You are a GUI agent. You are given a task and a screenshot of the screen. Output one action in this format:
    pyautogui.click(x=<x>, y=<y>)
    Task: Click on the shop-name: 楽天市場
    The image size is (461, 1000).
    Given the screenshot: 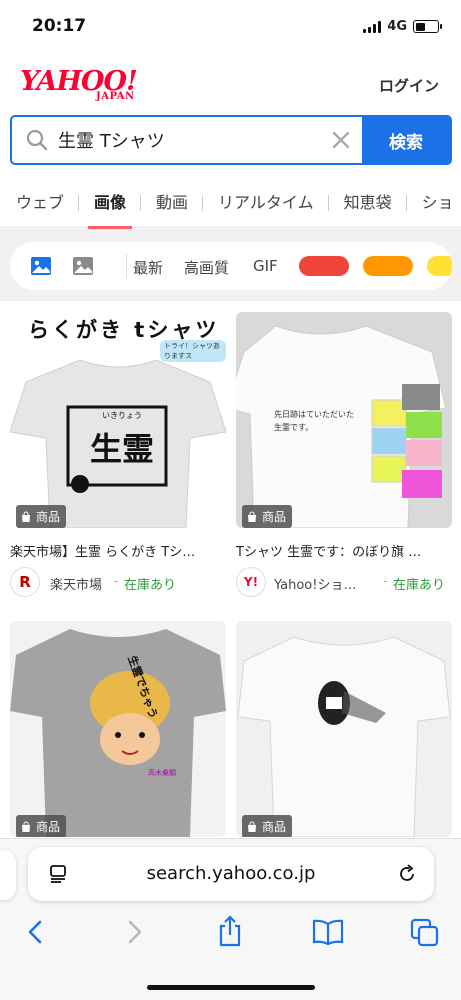 What is the action you would take?
    pyautogui.click(x=76, y=583)
    